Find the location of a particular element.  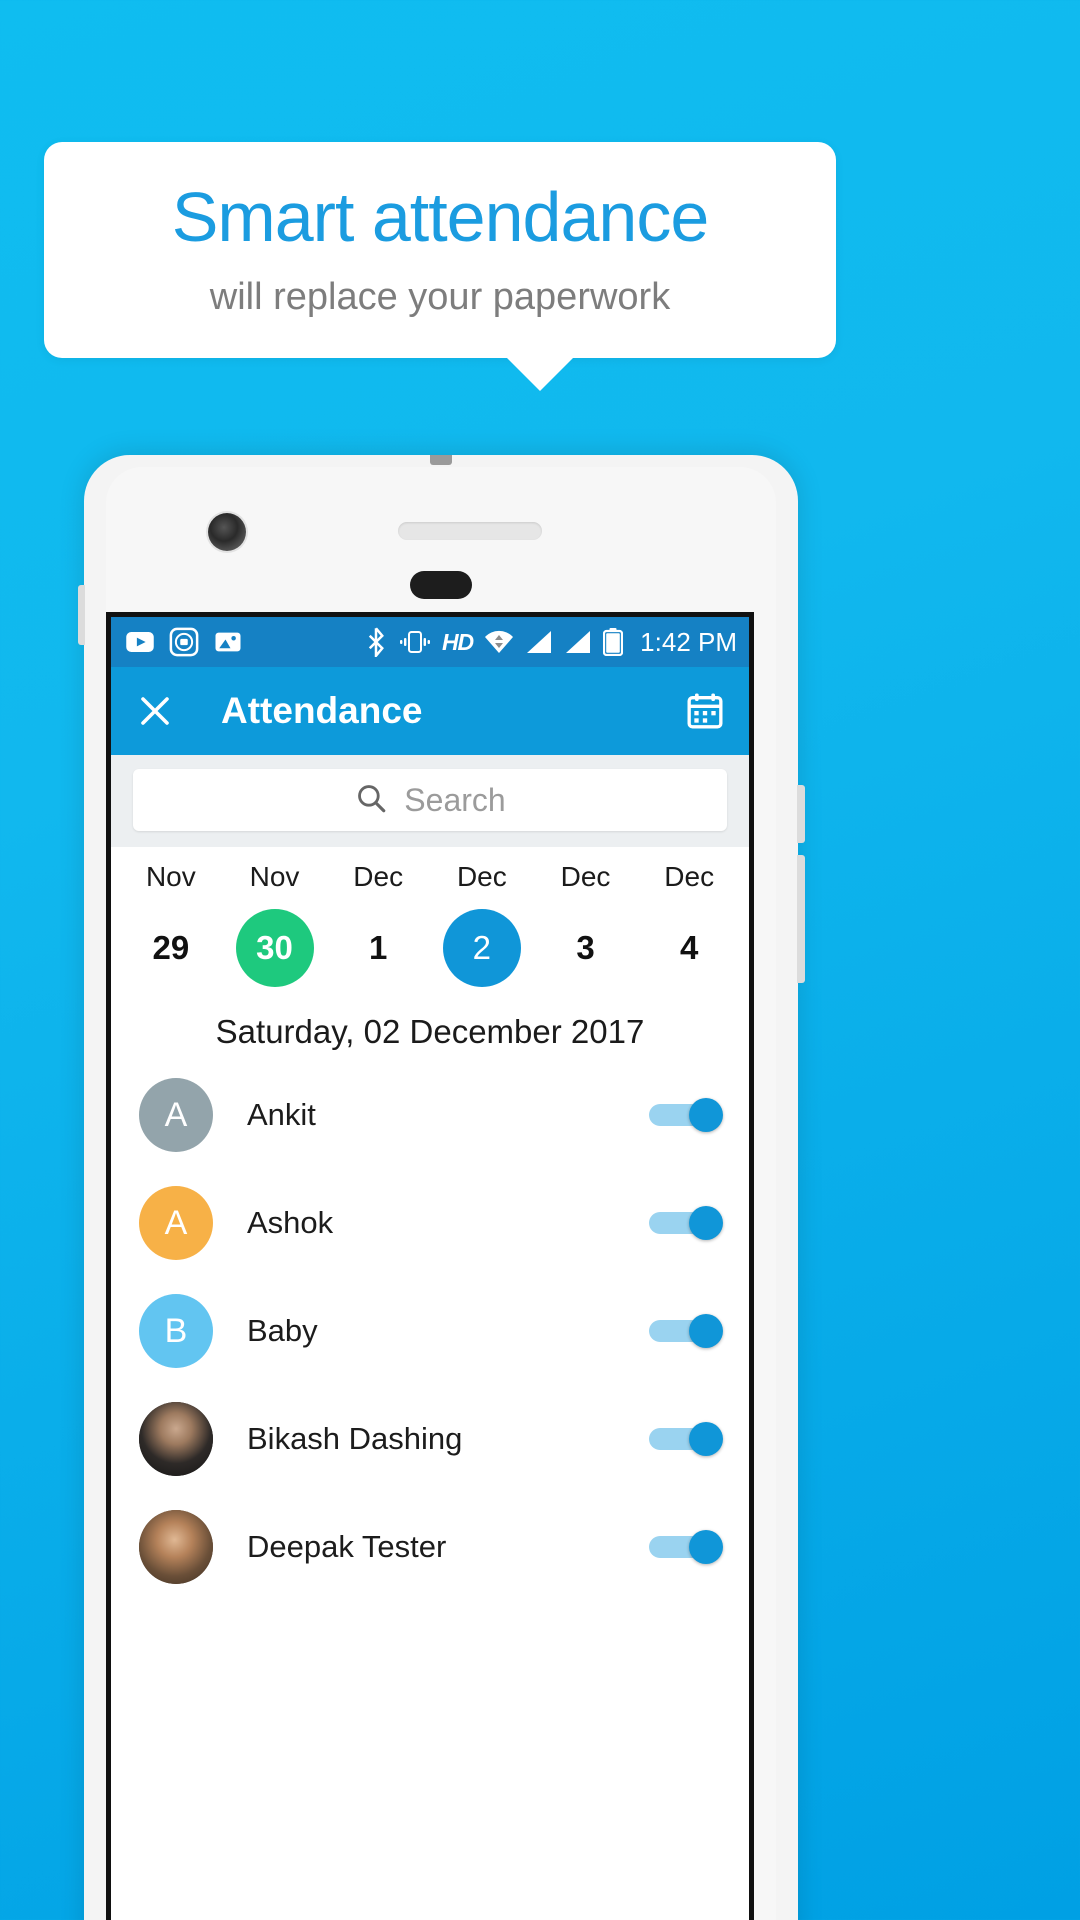

banner-title: Smart attendance is located at coordinates (440, 216).